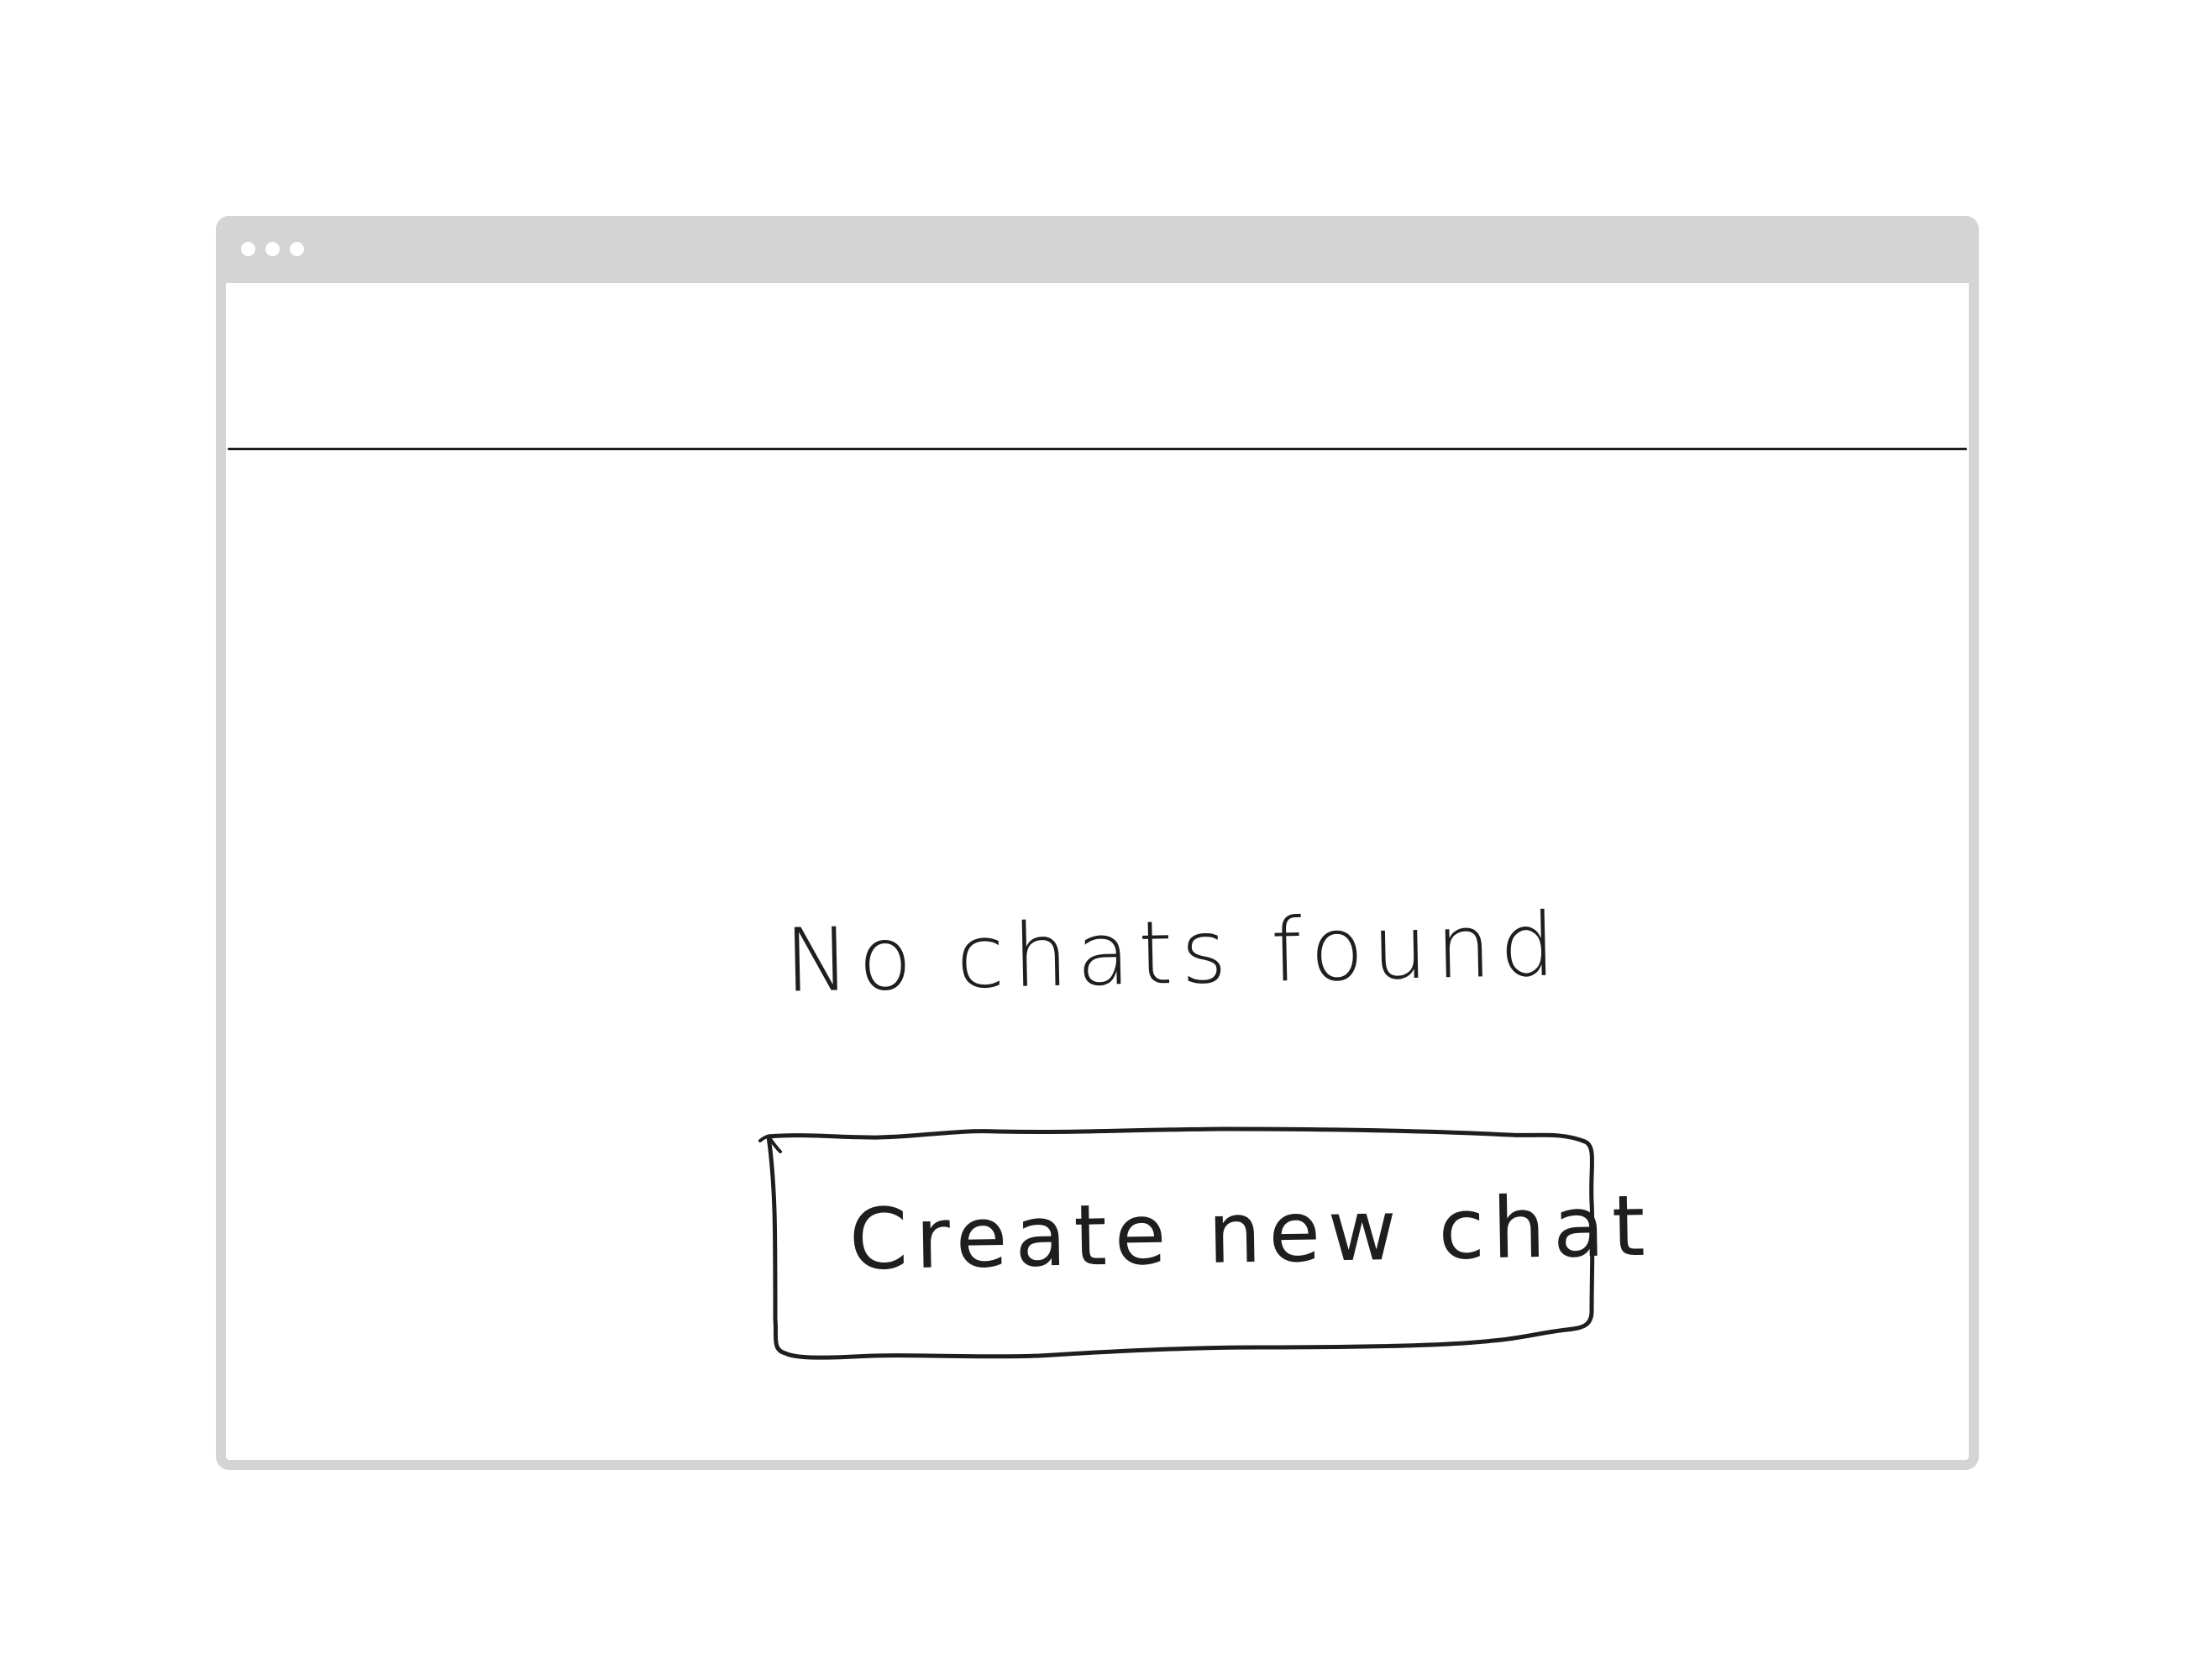 The width and height of the screenshot is (2188, 1680). I want to click on create-new-chat-label: Create new chat, so click(1251, 1232).